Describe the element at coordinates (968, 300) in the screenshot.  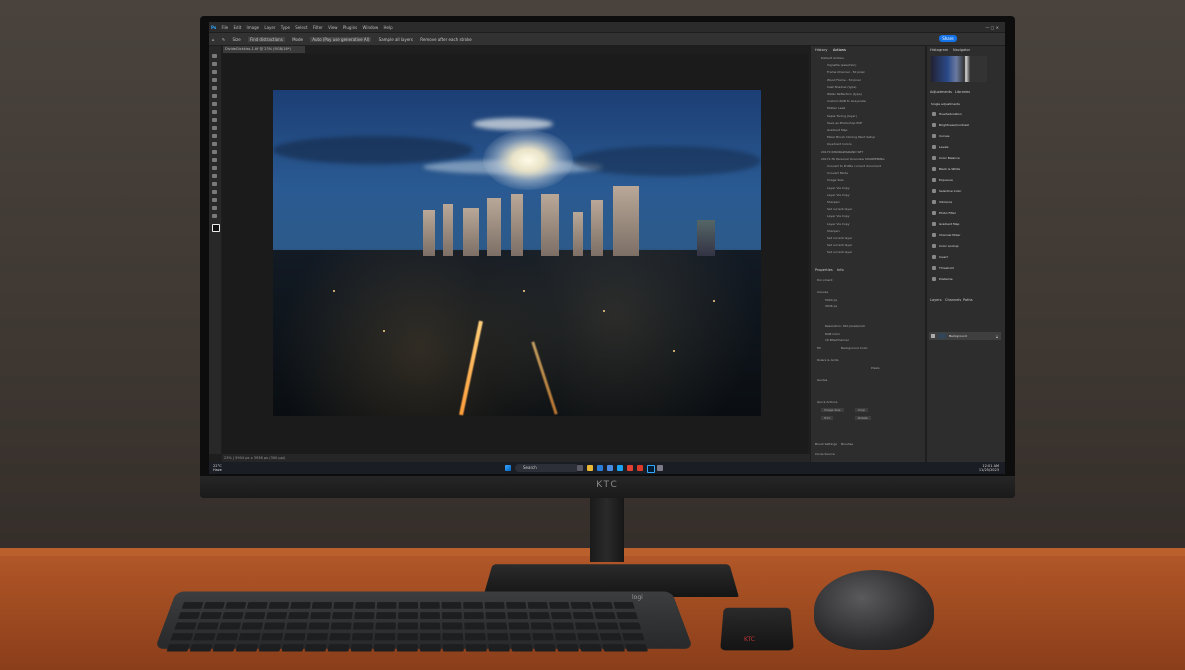
I see `tab-paths: Paths` at that location.